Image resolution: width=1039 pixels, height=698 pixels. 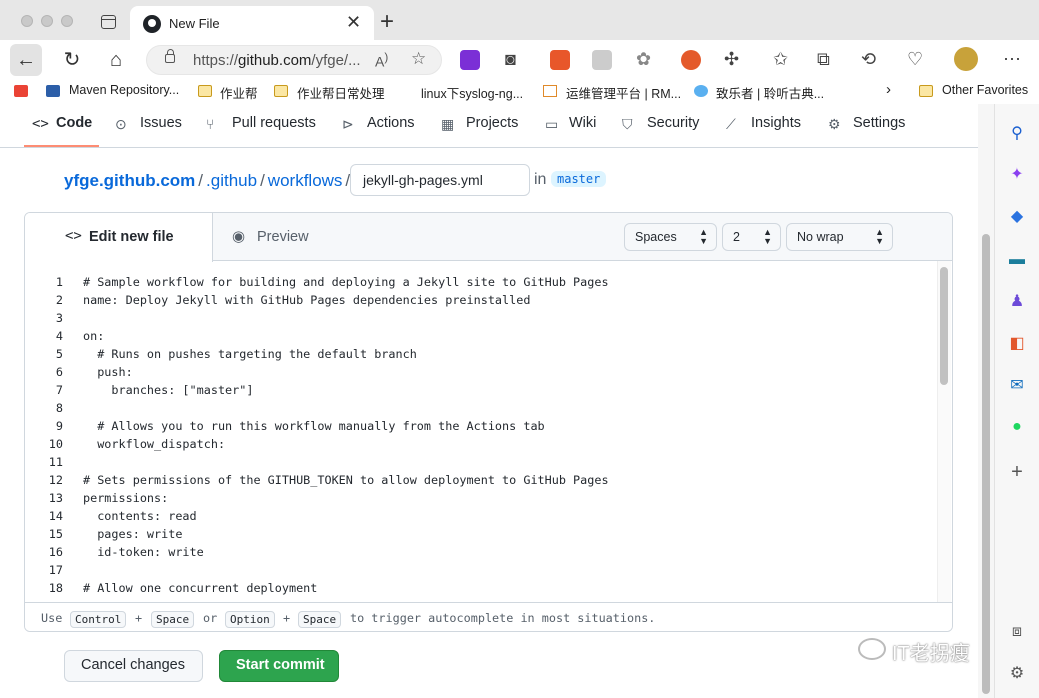 What do you see at coordinates (986, 464) in the screenshot?
I see `page-scrollbar-thumb` at bounding box center [986, 464].